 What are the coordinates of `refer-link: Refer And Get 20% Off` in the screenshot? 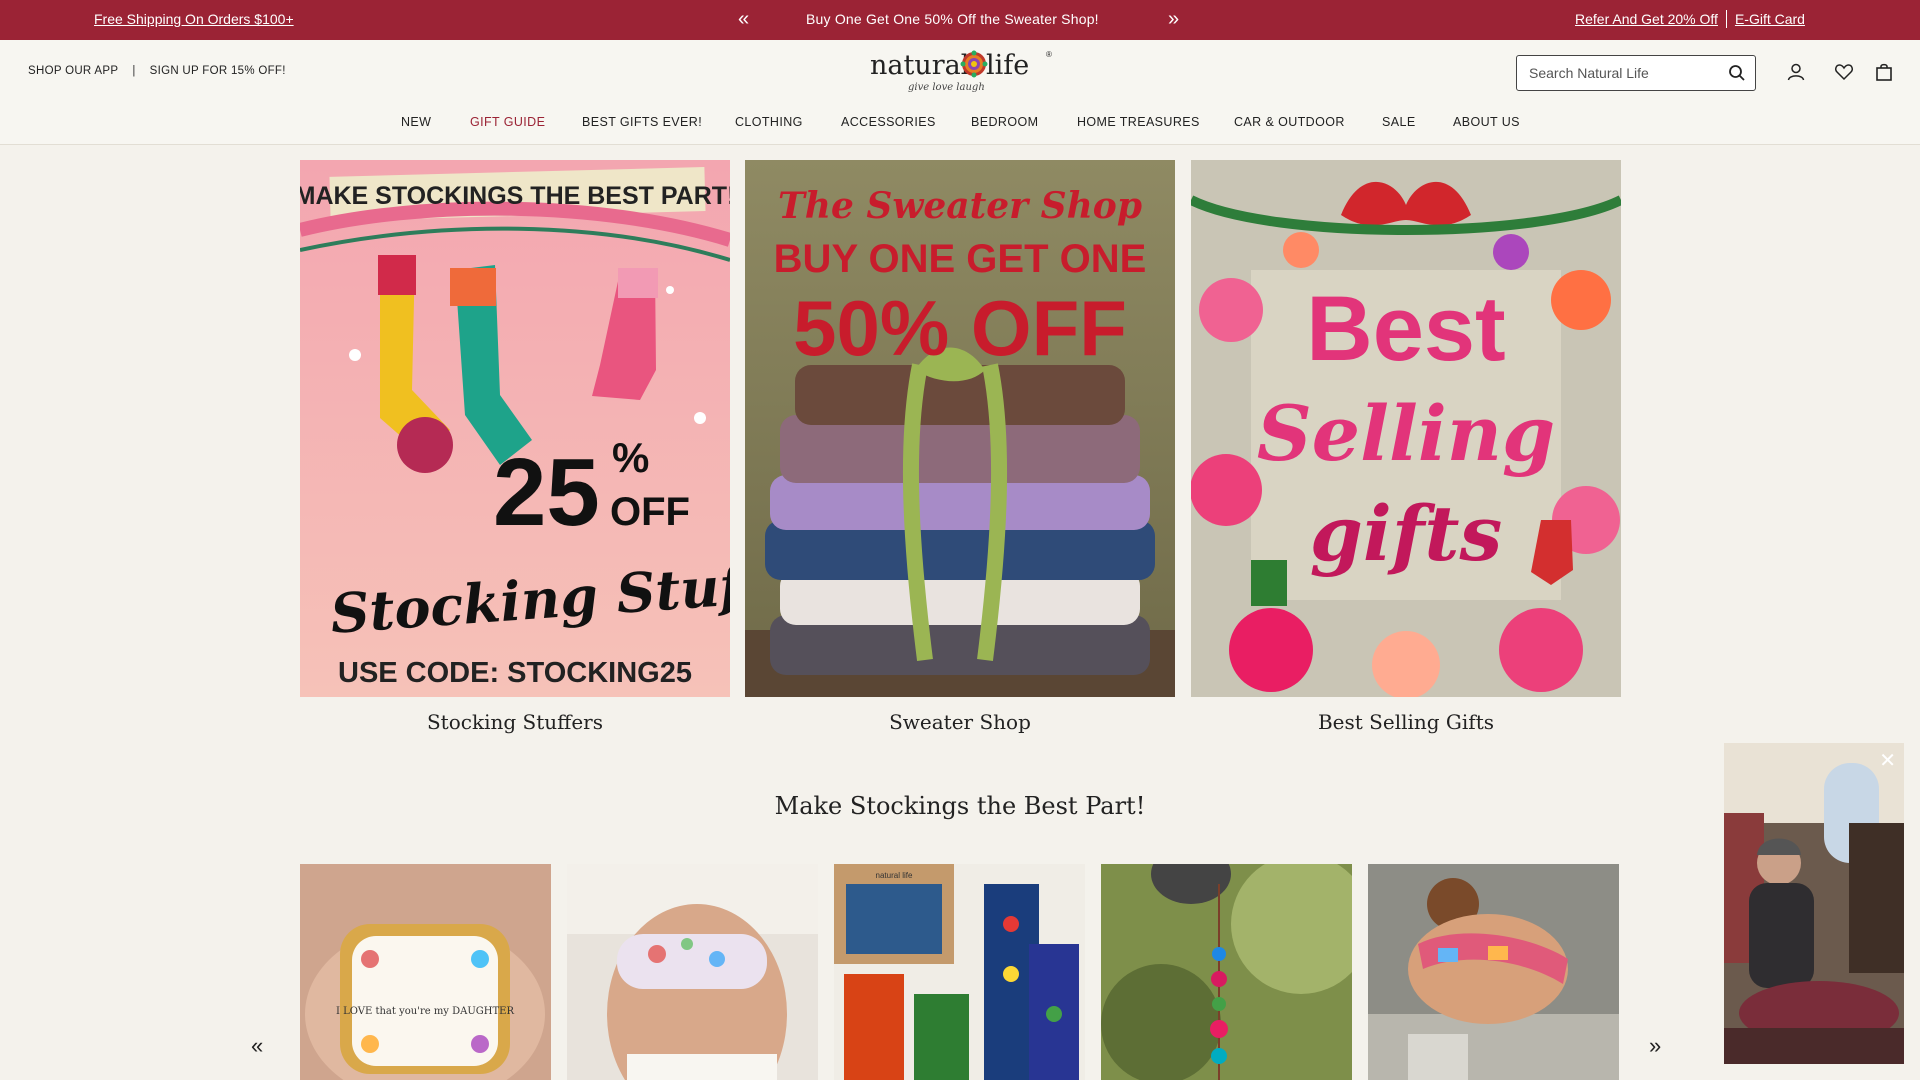 It's located at (1646, 19).